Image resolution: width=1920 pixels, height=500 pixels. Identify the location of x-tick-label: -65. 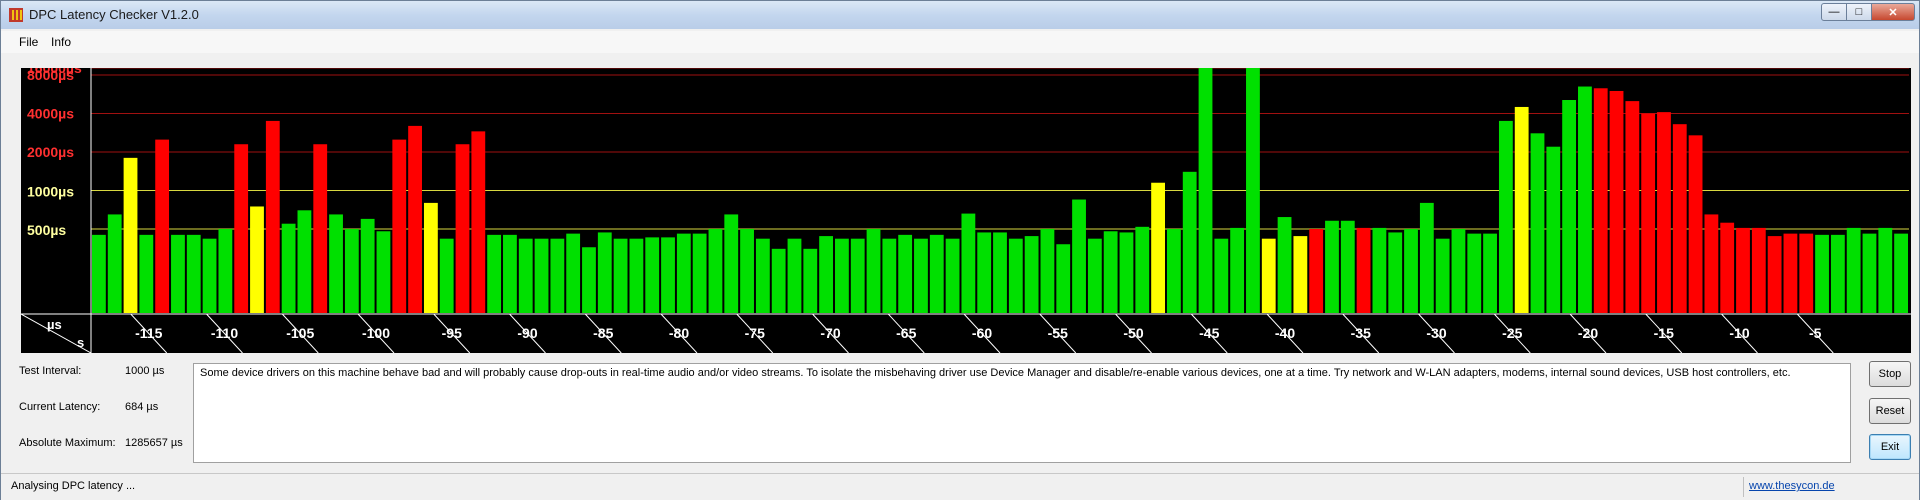
(906, 333).